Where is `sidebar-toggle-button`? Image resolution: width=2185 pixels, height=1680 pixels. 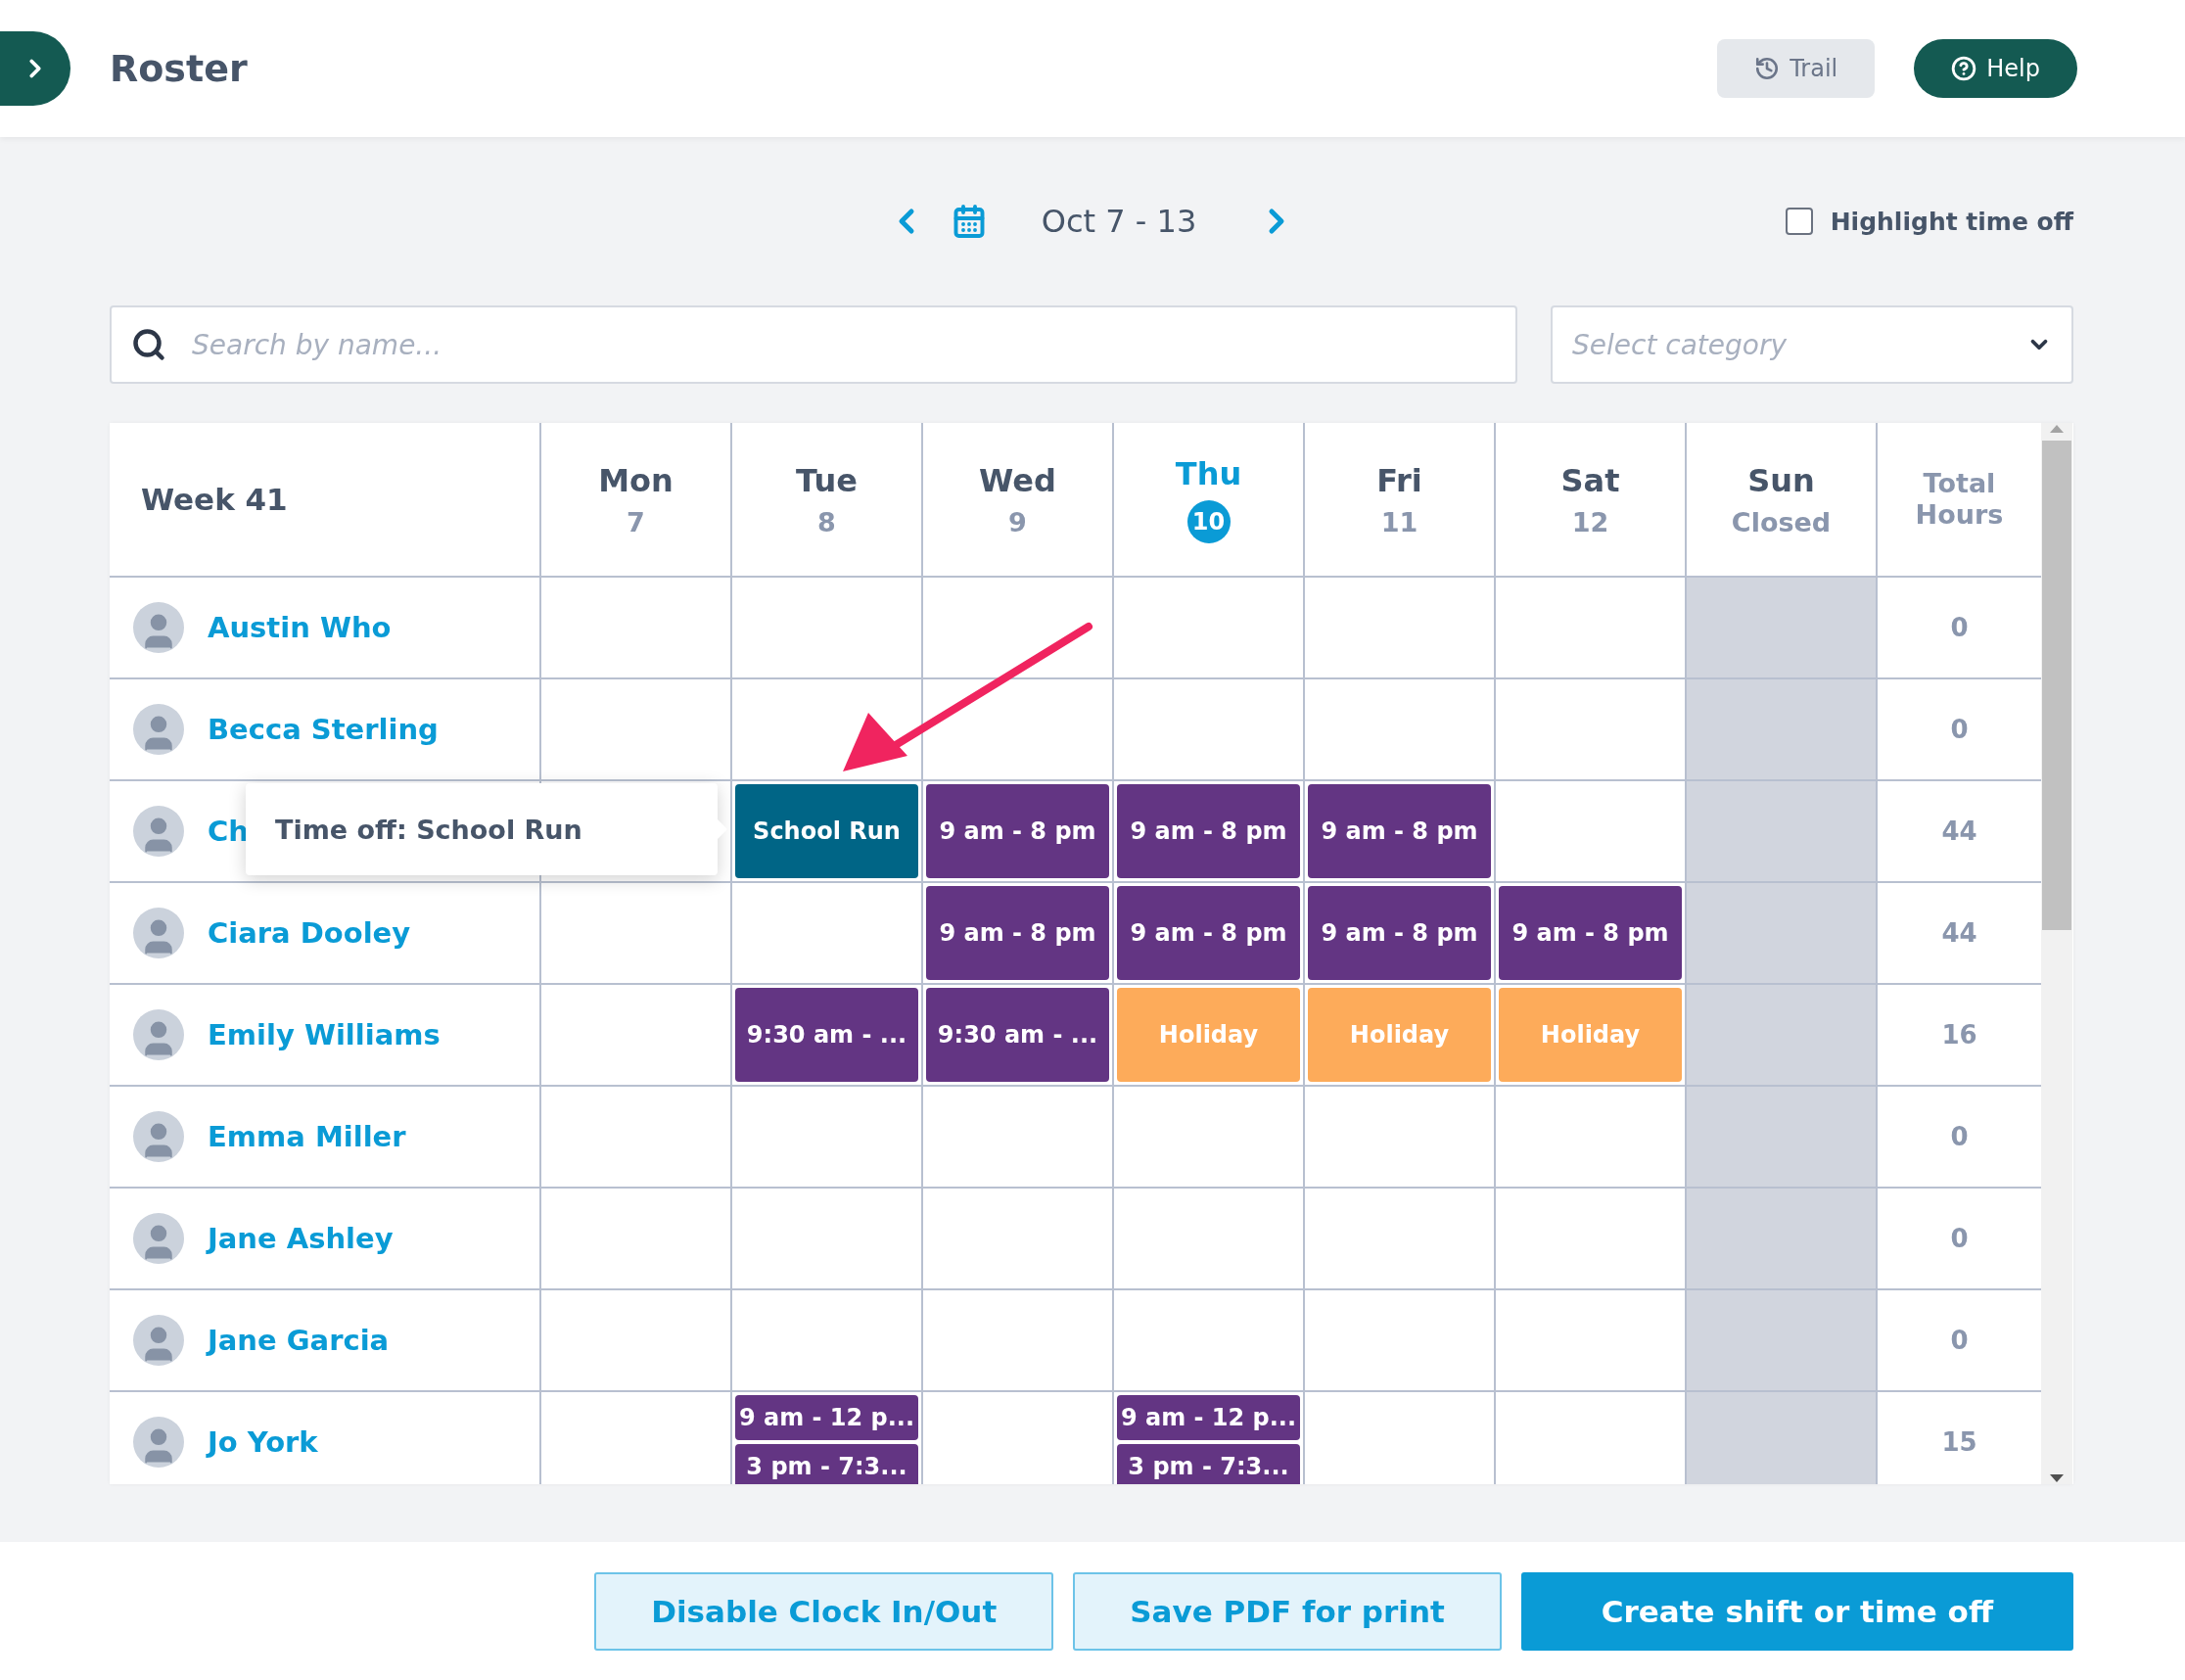
sidebar-toggle-button is located at coordinates (35, 68).